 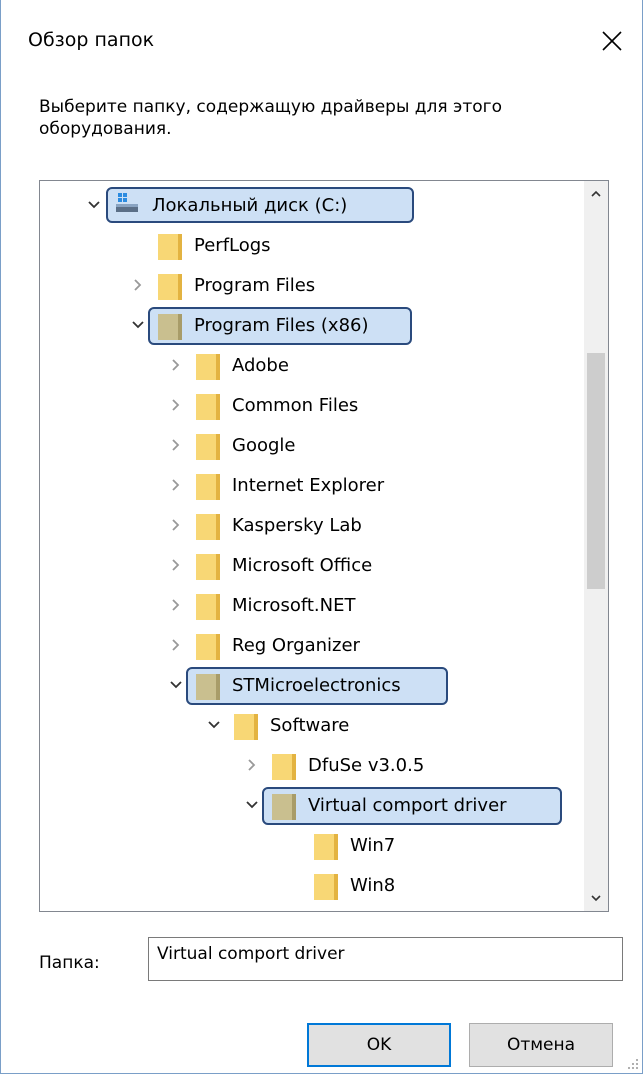 I want to click on dialog-title: Обзор папок, so click(x=91, y=40).